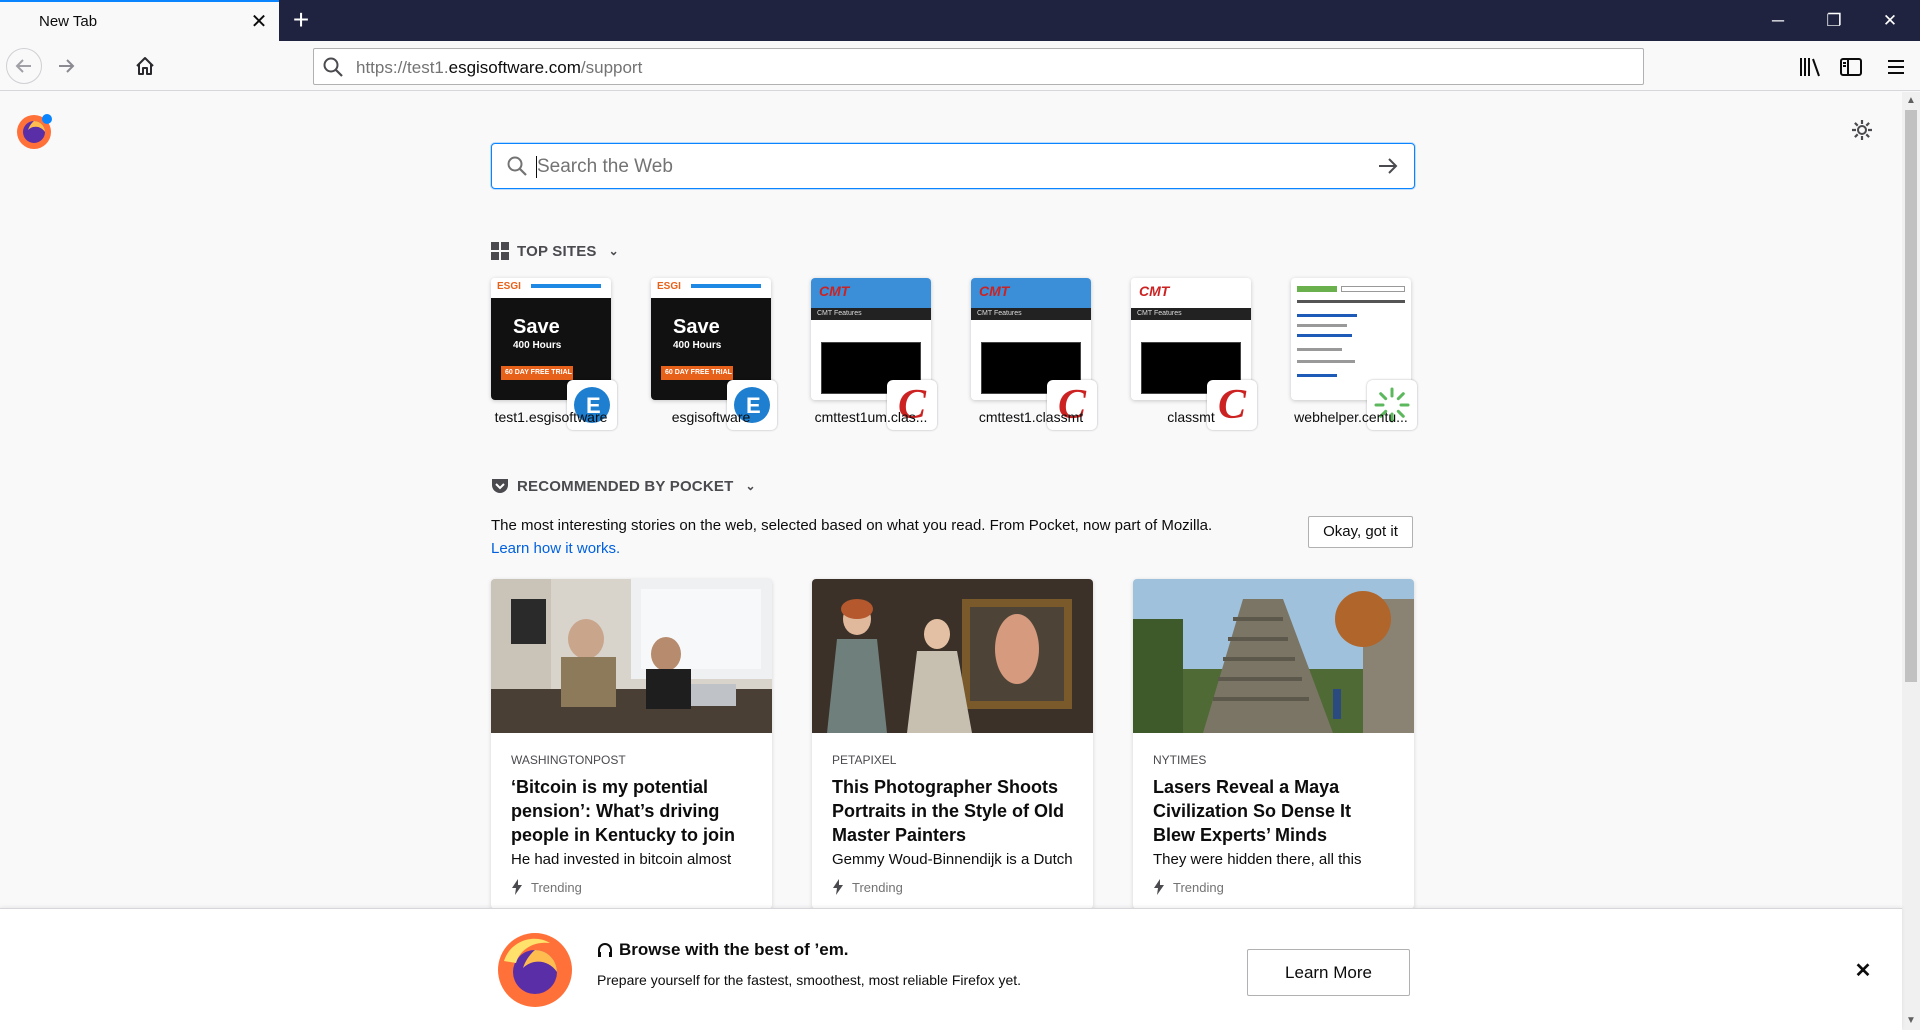 This screenshot has width=1920, height=1030. I want to click on forward-button, so click(66, 66).